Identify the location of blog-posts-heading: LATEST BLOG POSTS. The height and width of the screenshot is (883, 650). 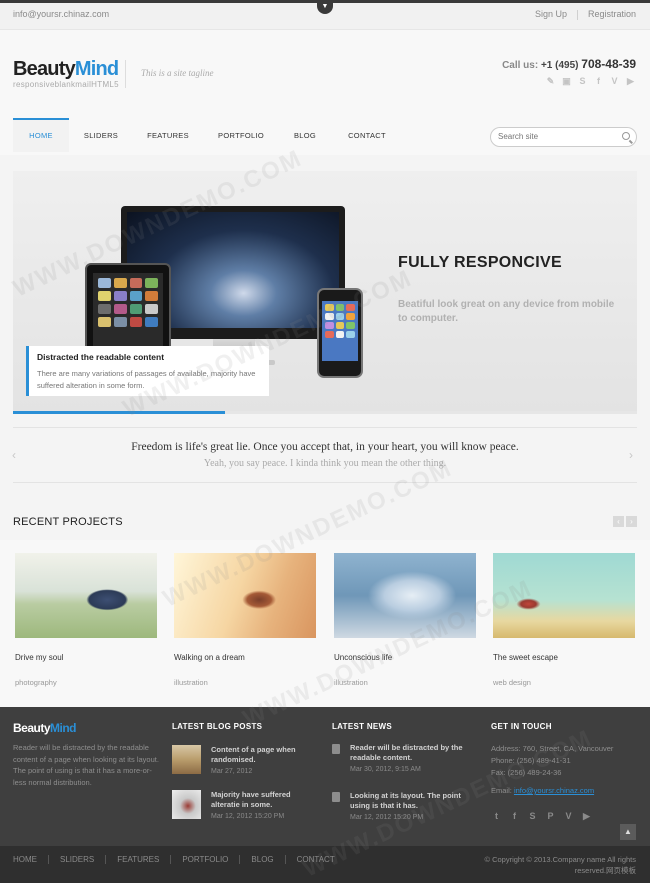
(217, 726).